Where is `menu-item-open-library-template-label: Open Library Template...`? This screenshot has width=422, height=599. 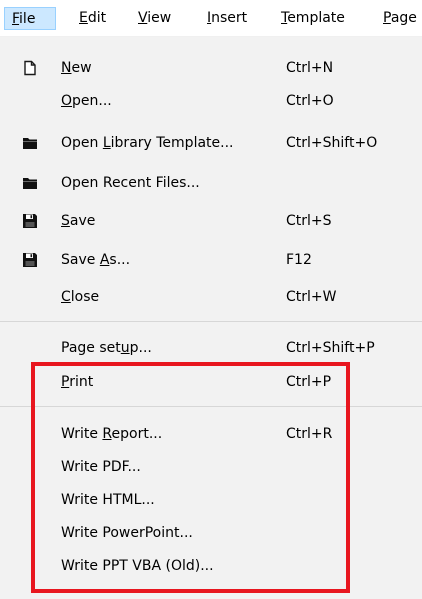
menu-item-open-library-template-label: Open Library Template... is located at coordinates (147, 143).